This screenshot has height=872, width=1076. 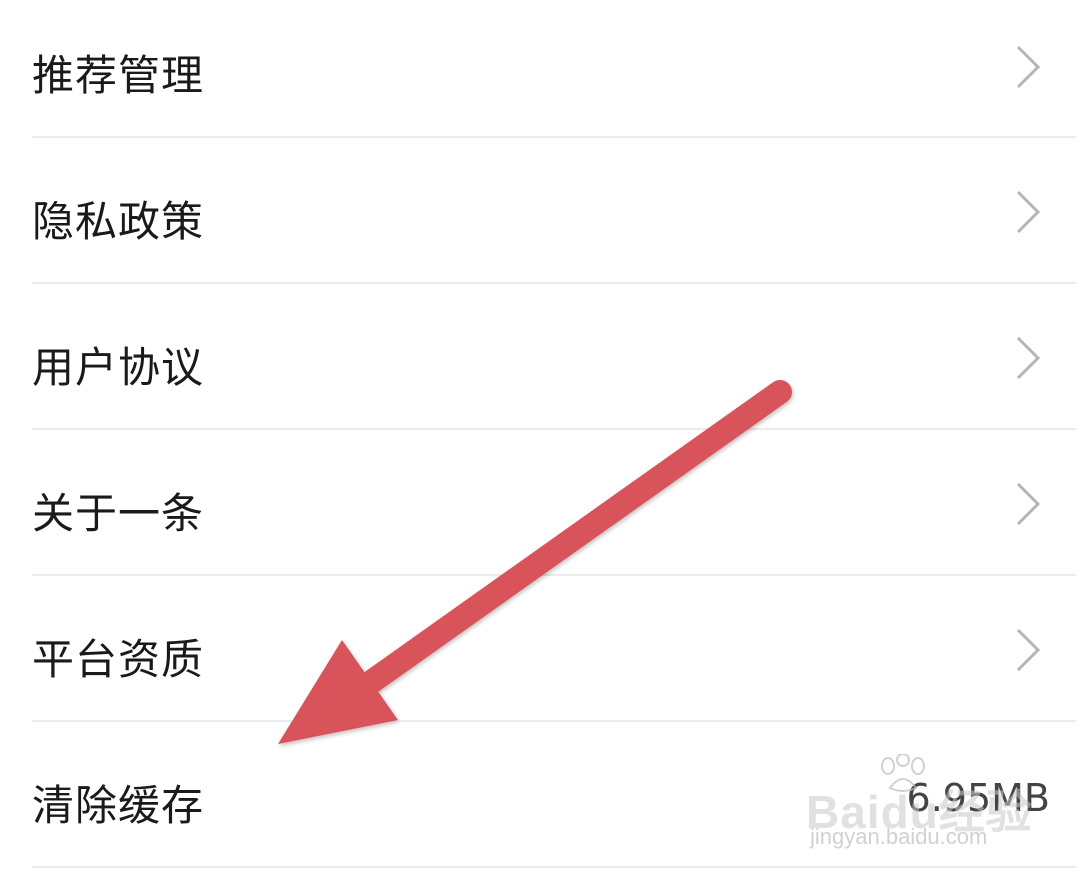 I want to click on settings-item-label: 清除缓存, so click(x=118, y=805).